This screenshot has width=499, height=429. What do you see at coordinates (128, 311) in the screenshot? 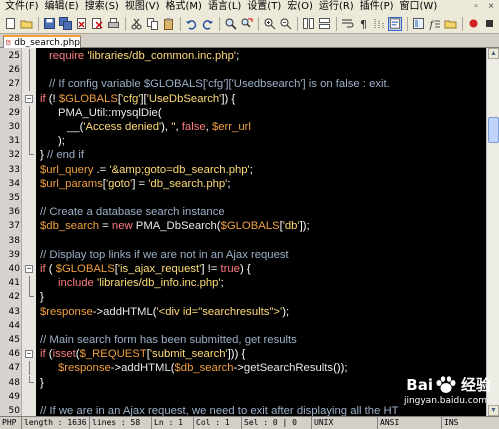
I see `code-token: addHTML` at bounding box center [128, 311].